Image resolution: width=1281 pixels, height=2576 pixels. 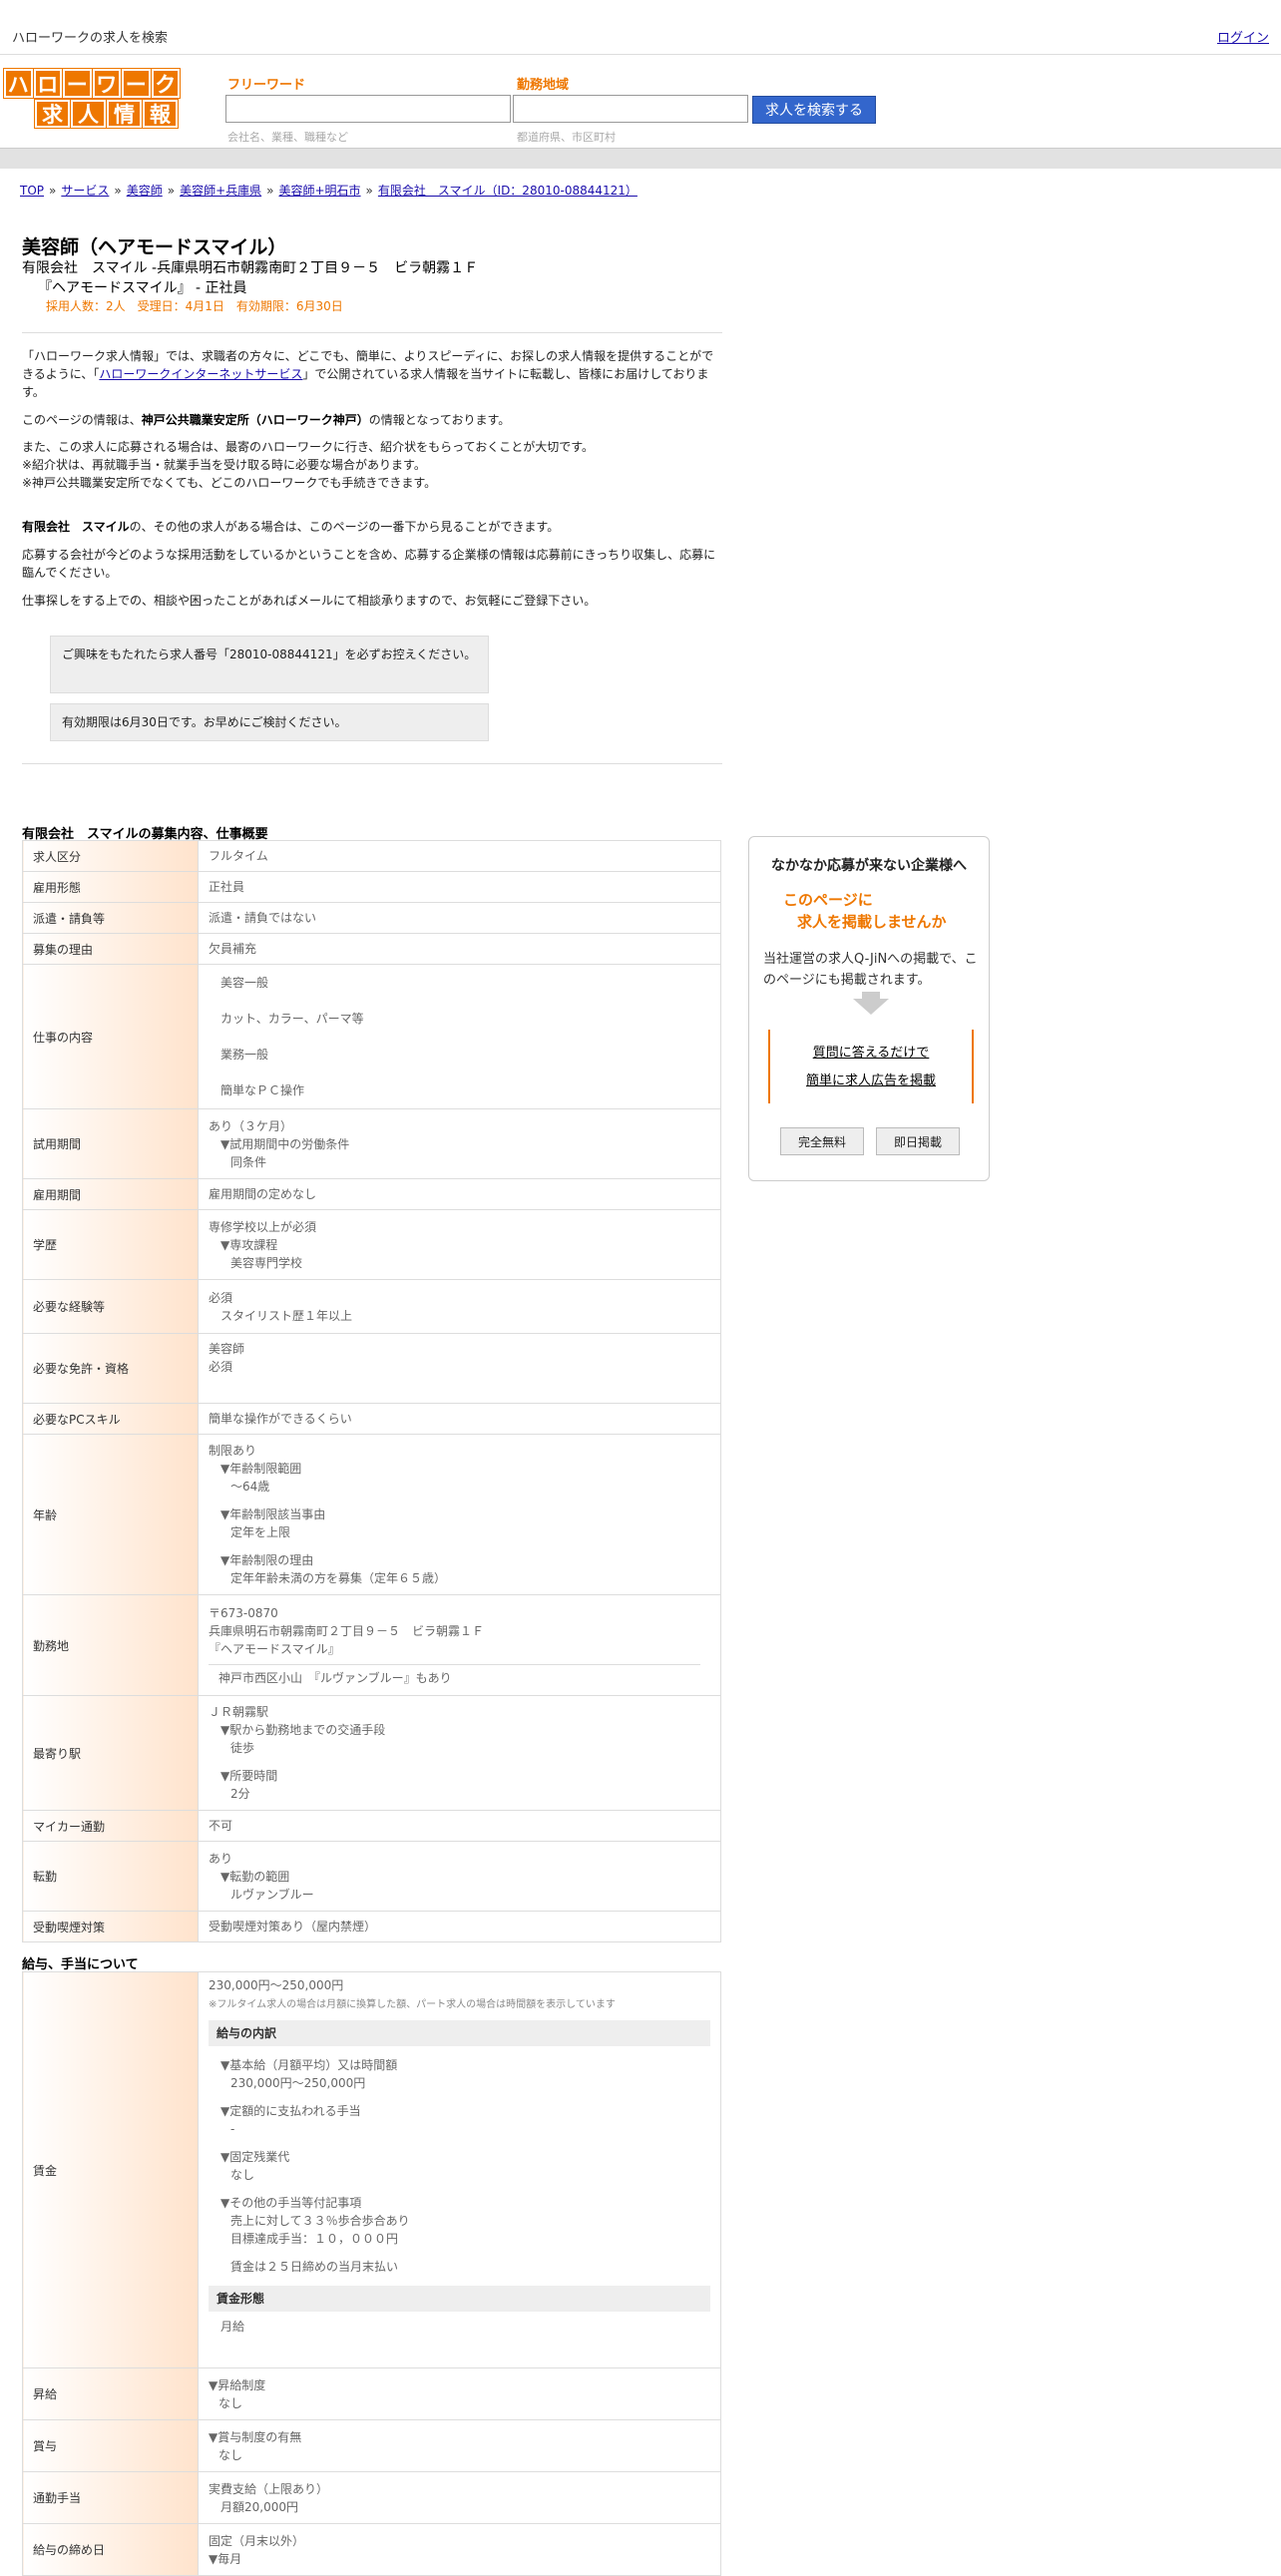 I want to click on table-row: 必要な経験等 必須 スタイリスト歴１年以上, so click(x=371, y=1306).